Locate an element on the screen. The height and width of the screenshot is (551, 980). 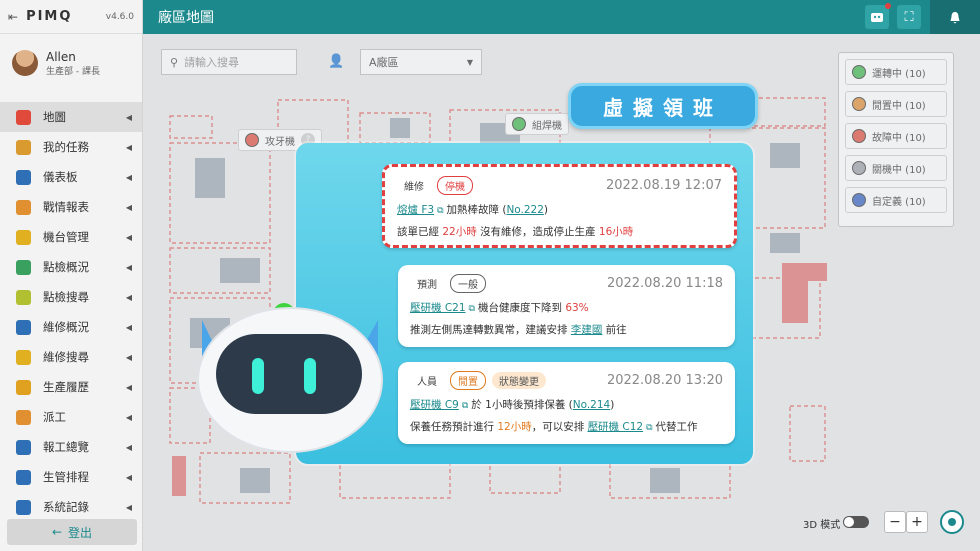
fullscreen-icon: ⛶ is located at coordinates (909, 17).